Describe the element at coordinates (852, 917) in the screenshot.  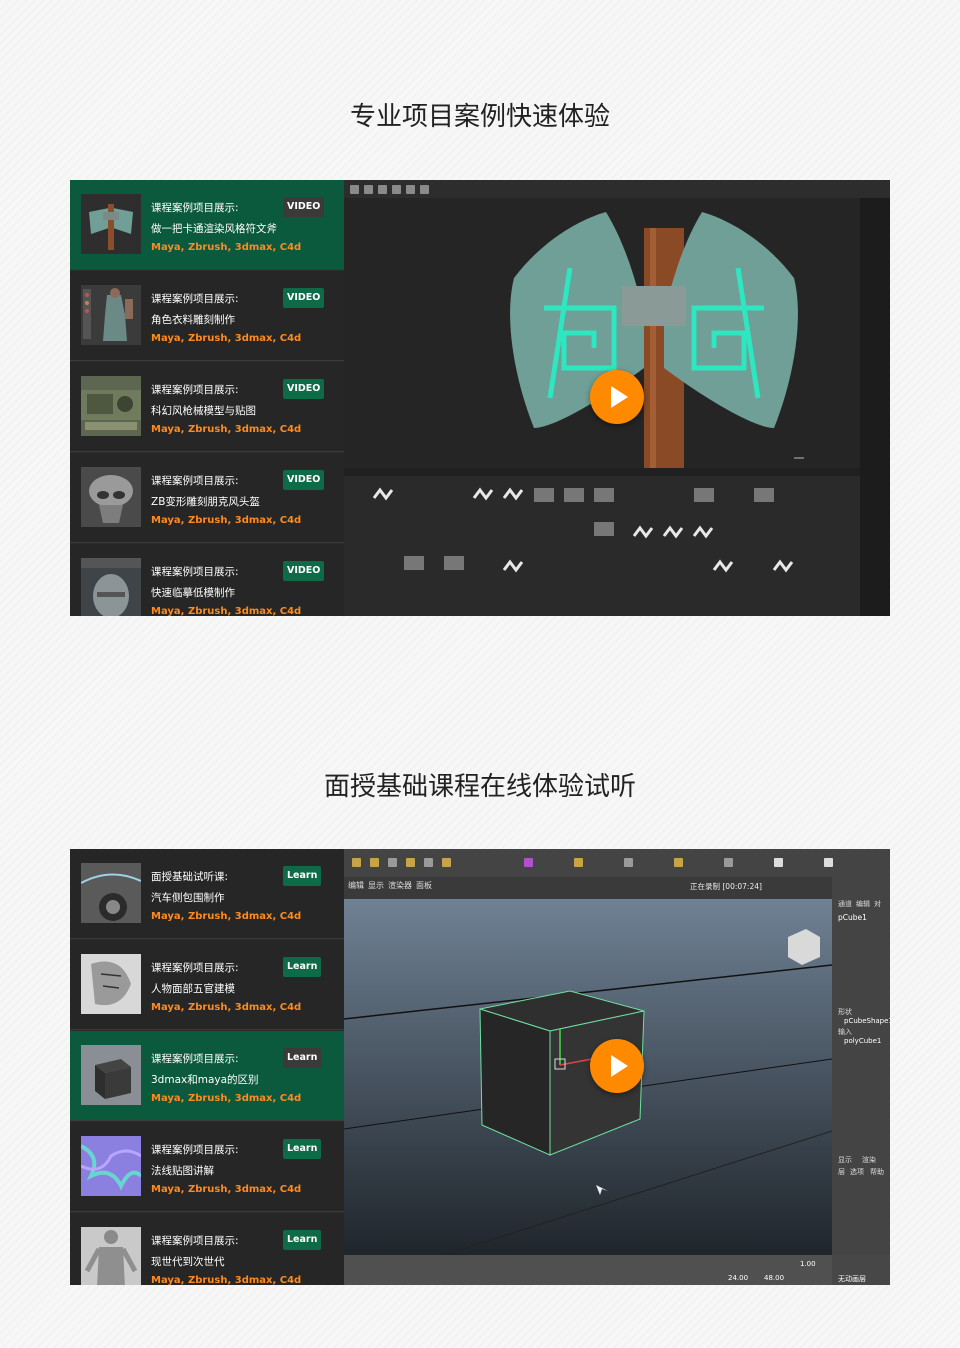
I see `object-name: pCube1` at that location.